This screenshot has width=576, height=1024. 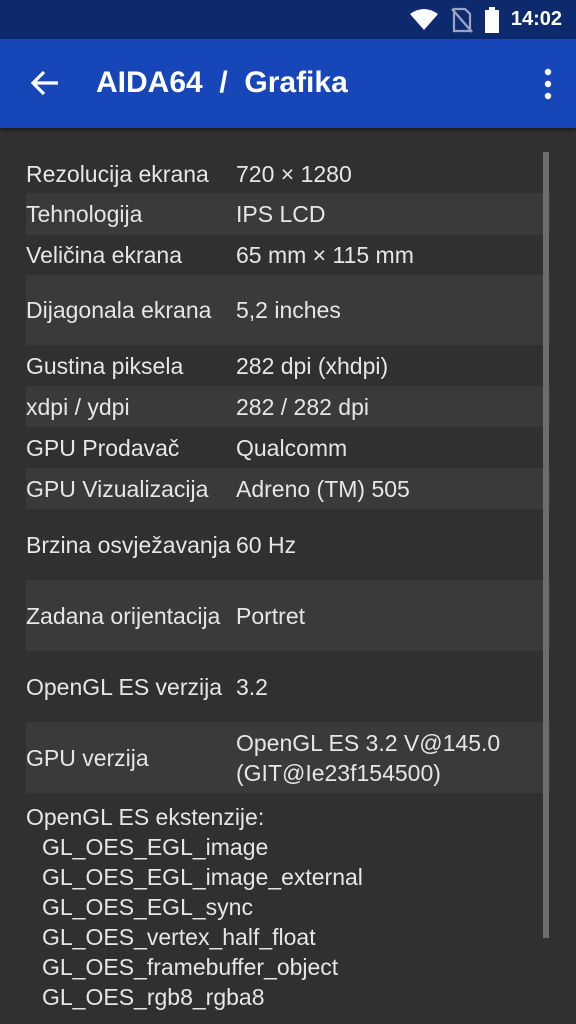 What do you see at coordinates (117, 488) in the screenshot?
I see `row-label: GPU Vizualizacija` at bounding box center [117, 488].